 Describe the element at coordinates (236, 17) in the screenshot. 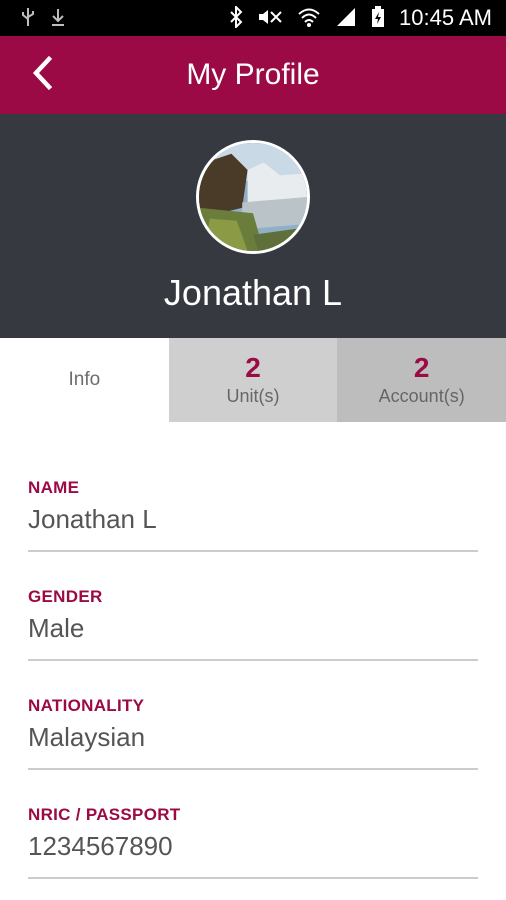

I see `bluetooth-icon` at that location.